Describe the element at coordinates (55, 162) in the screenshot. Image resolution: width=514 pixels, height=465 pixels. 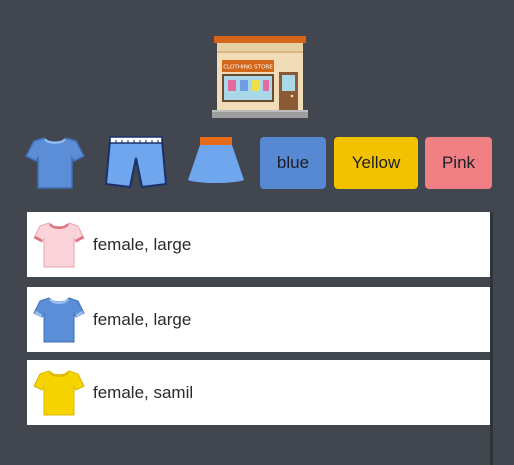
I see `tshirt-filter-icon` at that location.